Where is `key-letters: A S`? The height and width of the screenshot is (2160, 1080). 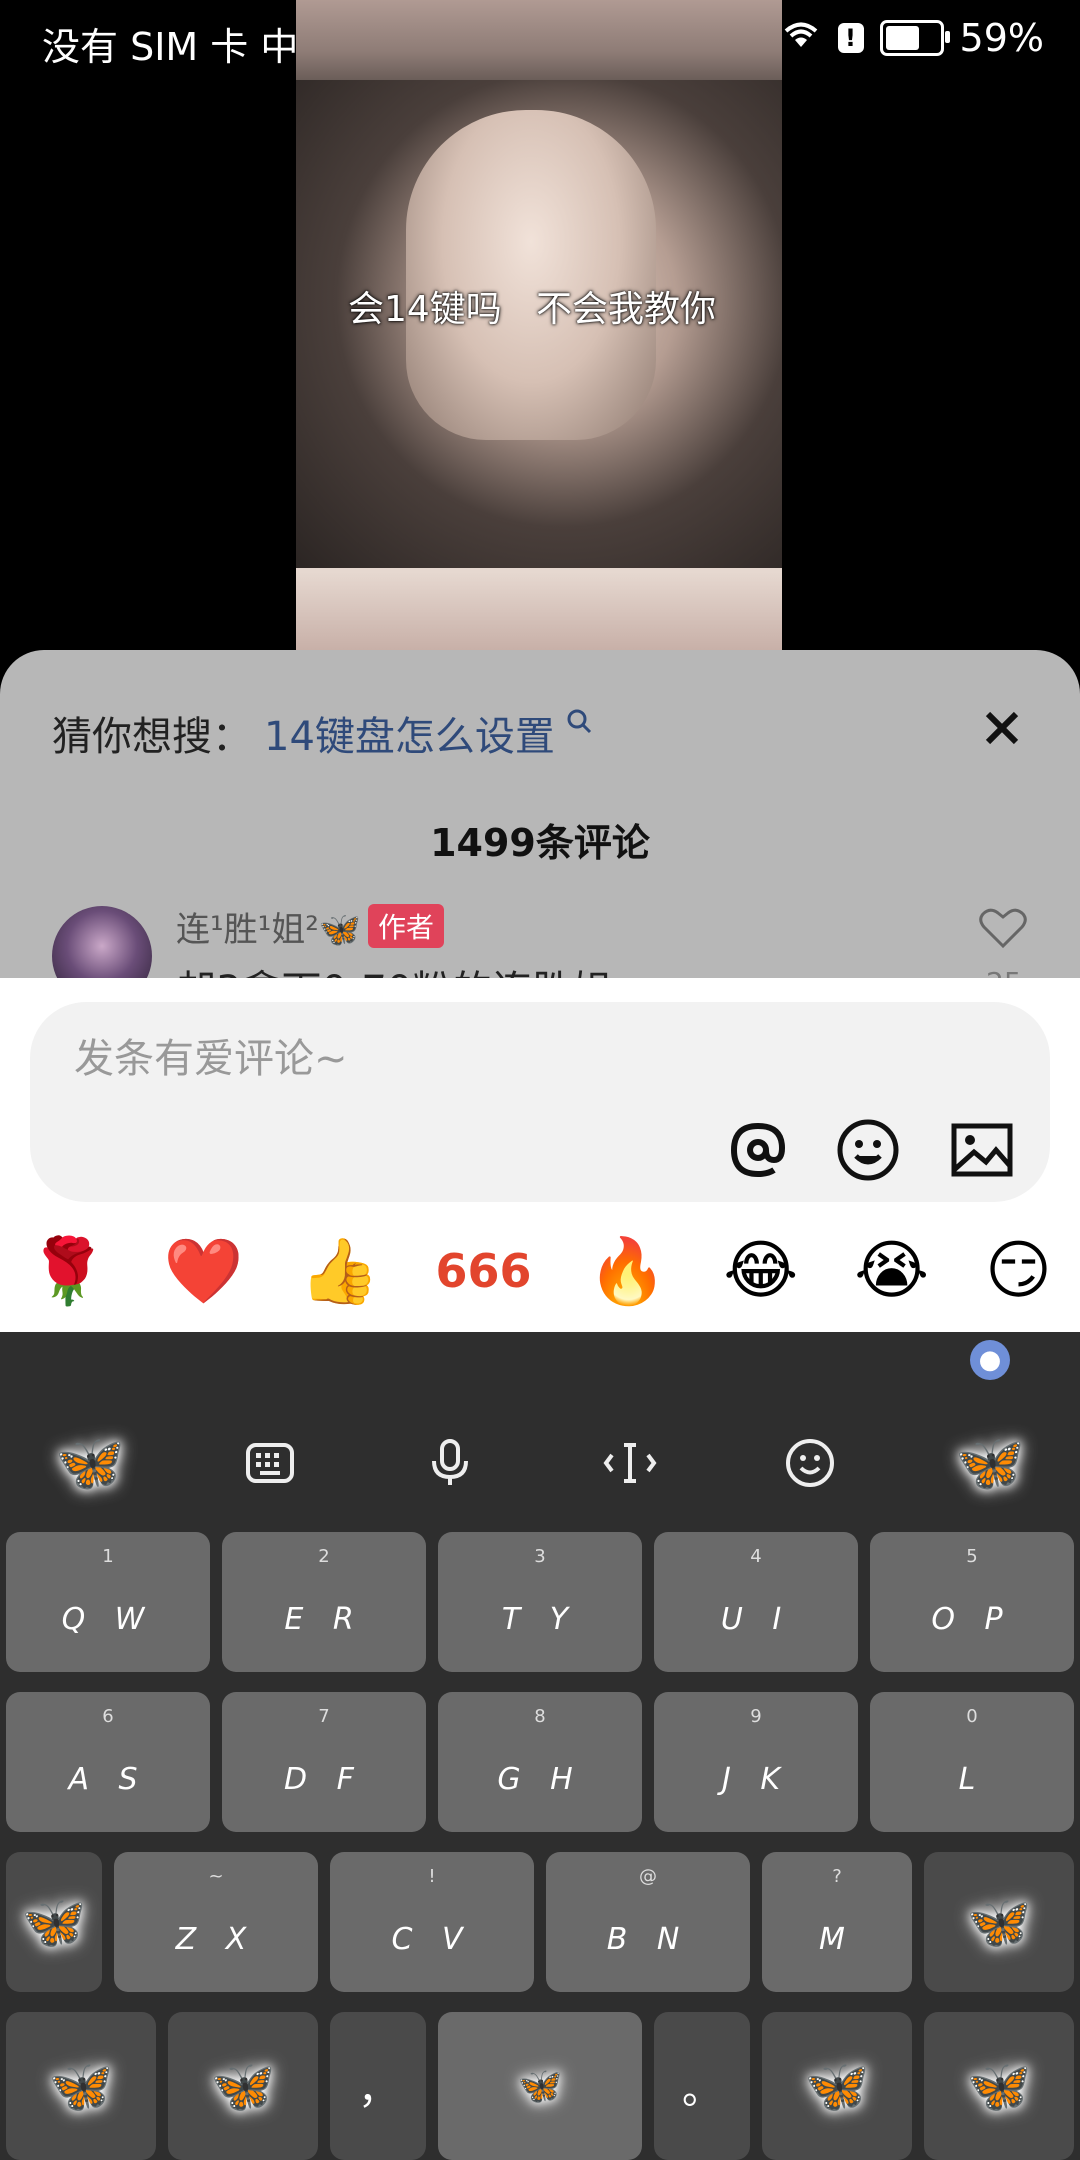 key-letters: A S is located at coordinates (108, 1779).